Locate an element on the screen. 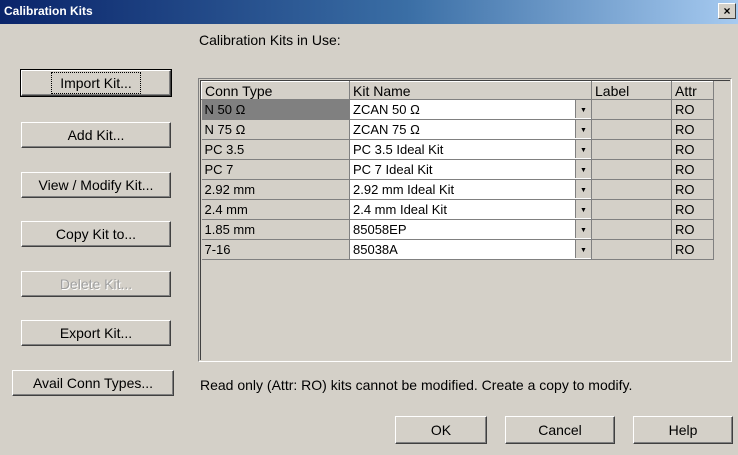 The height and width of the screenshot is (455, 738). kit-name-select: ZCAN 75 Ω is located at coordinates (470, 129).